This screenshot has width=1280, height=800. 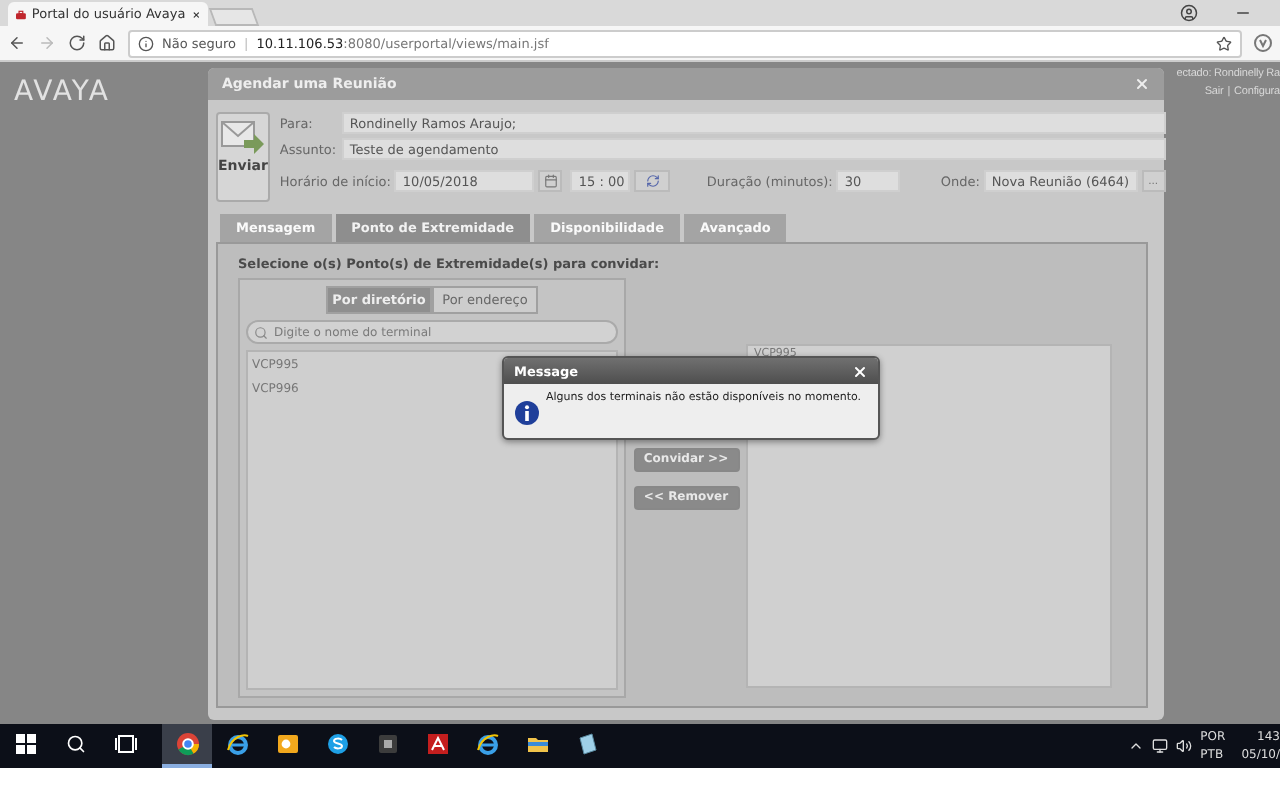 What do you see at coordinates (21, 14) in the screenshot?
I see `toolbox-favicon-icon` at bounding box center [21, 14].